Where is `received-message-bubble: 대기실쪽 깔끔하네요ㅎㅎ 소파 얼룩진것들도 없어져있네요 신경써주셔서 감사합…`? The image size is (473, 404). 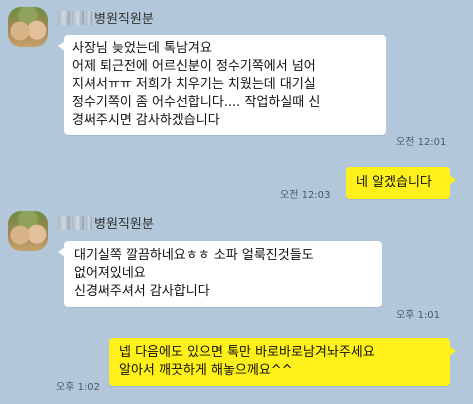
received-message-bubble: 대기실쪽 깔끔하네요ㅎㅎ 소파 얼룩진것들도 없어져있네요 신경써주셔서 감사합… is located at coordinates (220, 274).